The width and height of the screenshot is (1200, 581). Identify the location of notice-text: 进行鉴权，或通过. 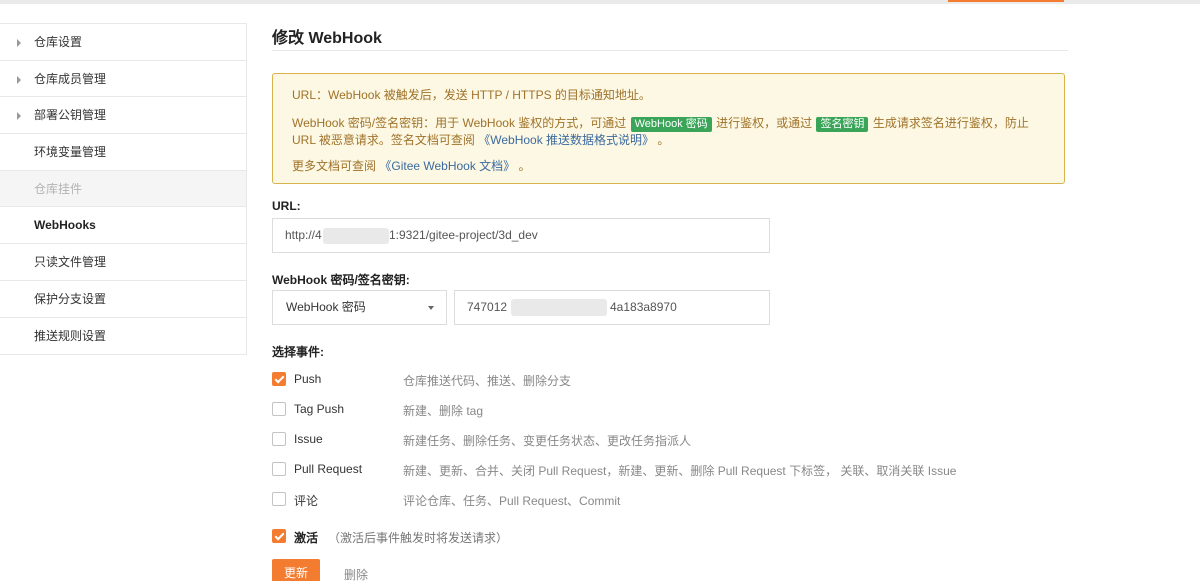
(764, 123).